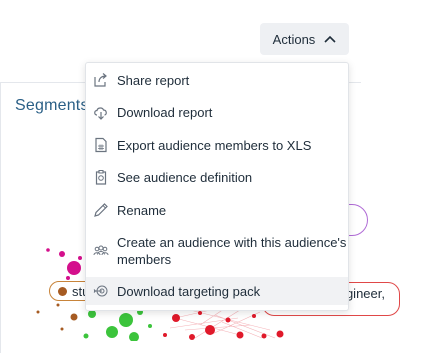  What do you see at coordinates (214, 145) in the screenshot?
I see `menu-item-label: Export audience members to XLS` at bounding box center [214, 145].